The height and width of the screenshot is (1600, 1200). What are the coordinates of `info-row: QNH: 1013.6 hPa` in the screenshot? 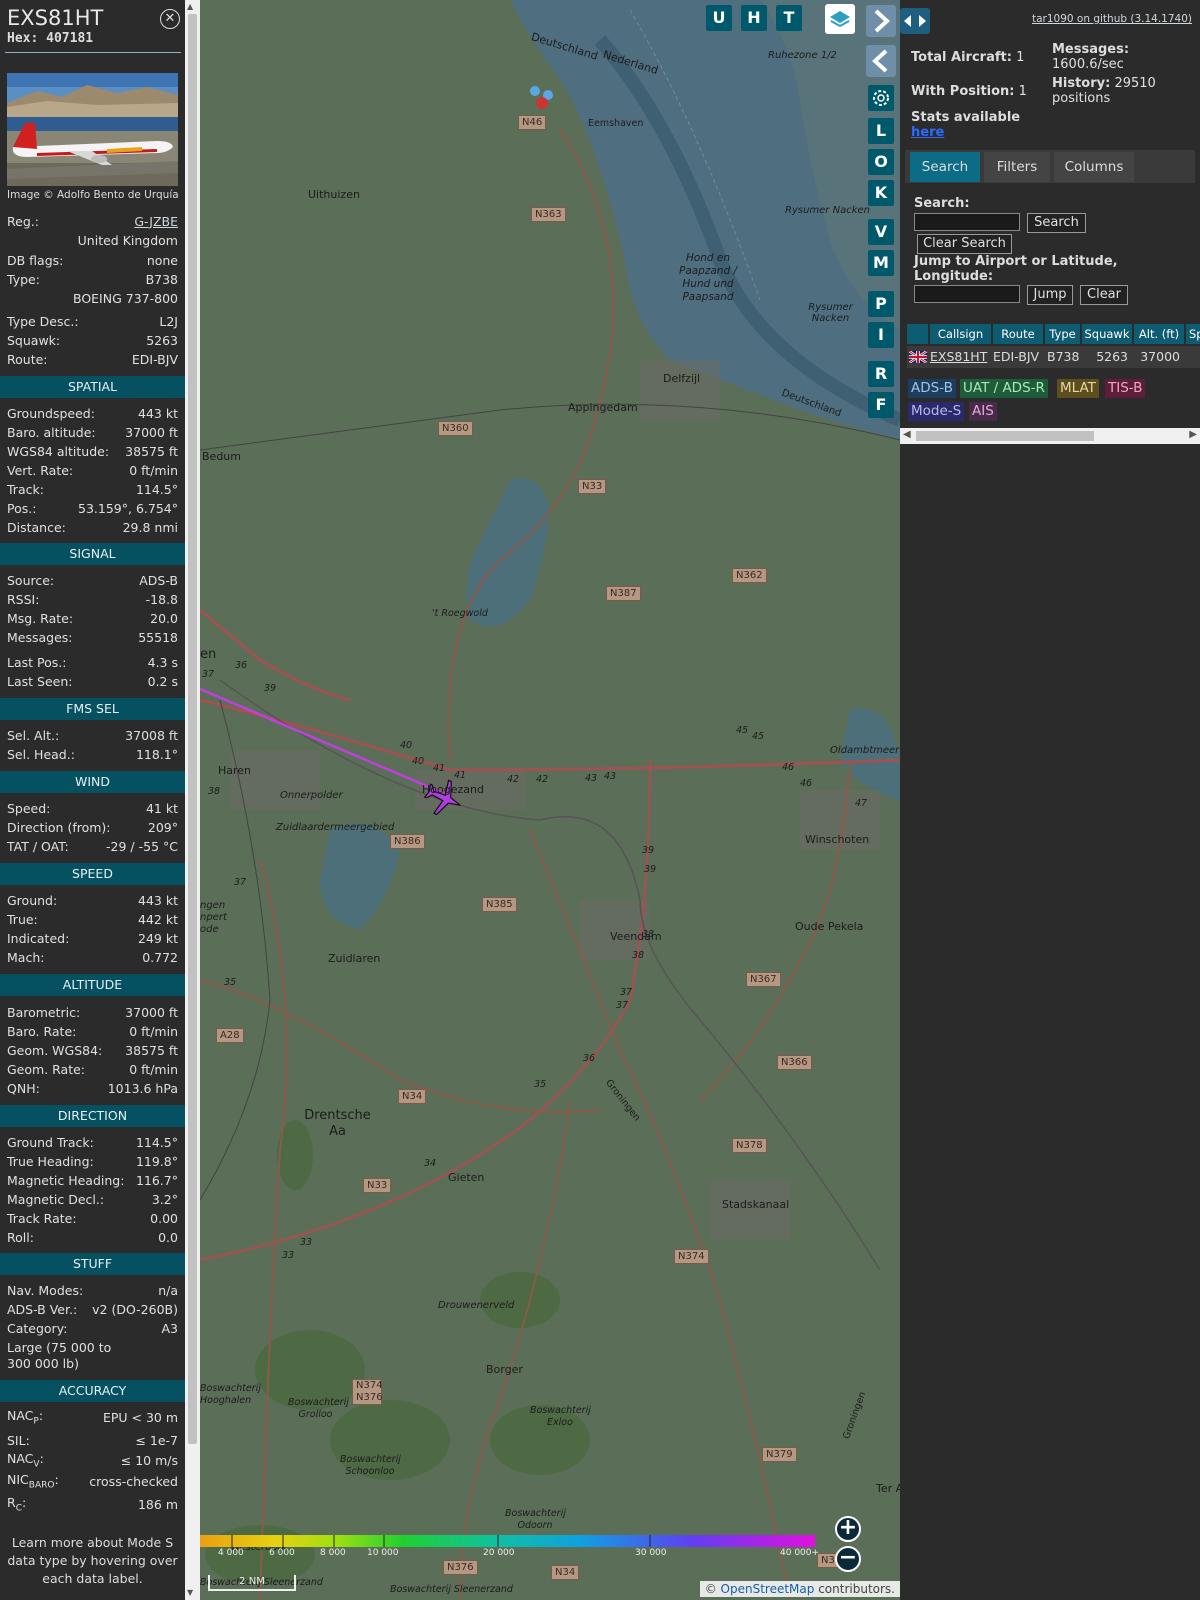 It's located at (92, 1088).